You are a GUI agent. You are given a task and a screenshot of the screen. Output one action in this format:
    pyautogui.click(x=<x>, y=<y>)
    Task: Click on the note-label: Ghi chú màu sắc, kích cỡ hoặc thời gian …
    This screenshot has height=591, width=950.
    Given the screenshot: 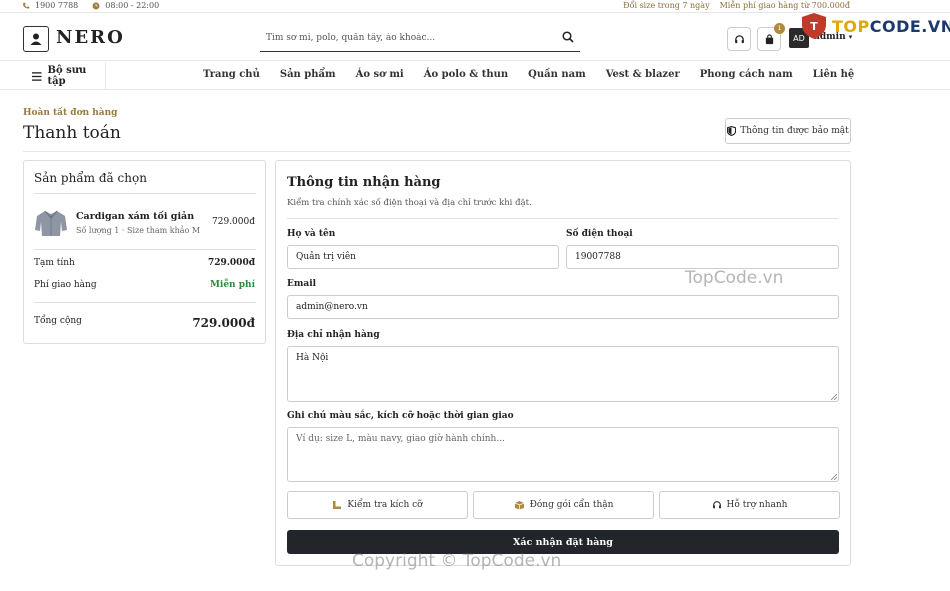 What is the action you would take?
    pyautogui.click(x=400, y=416)
    